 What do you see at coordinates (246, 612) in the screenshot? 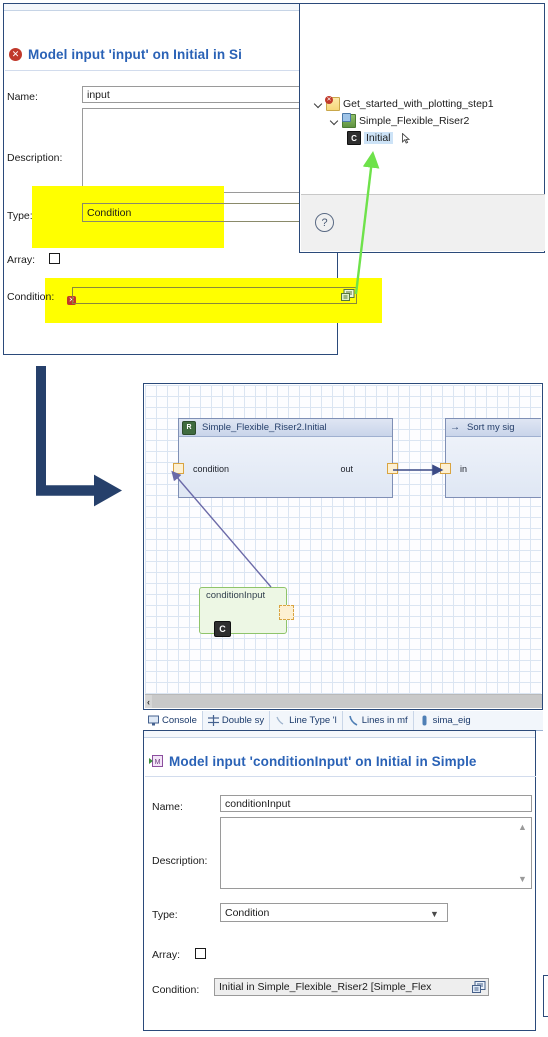
I see `node-condition-input: conditionInput C` at bounding box center [246, 612].